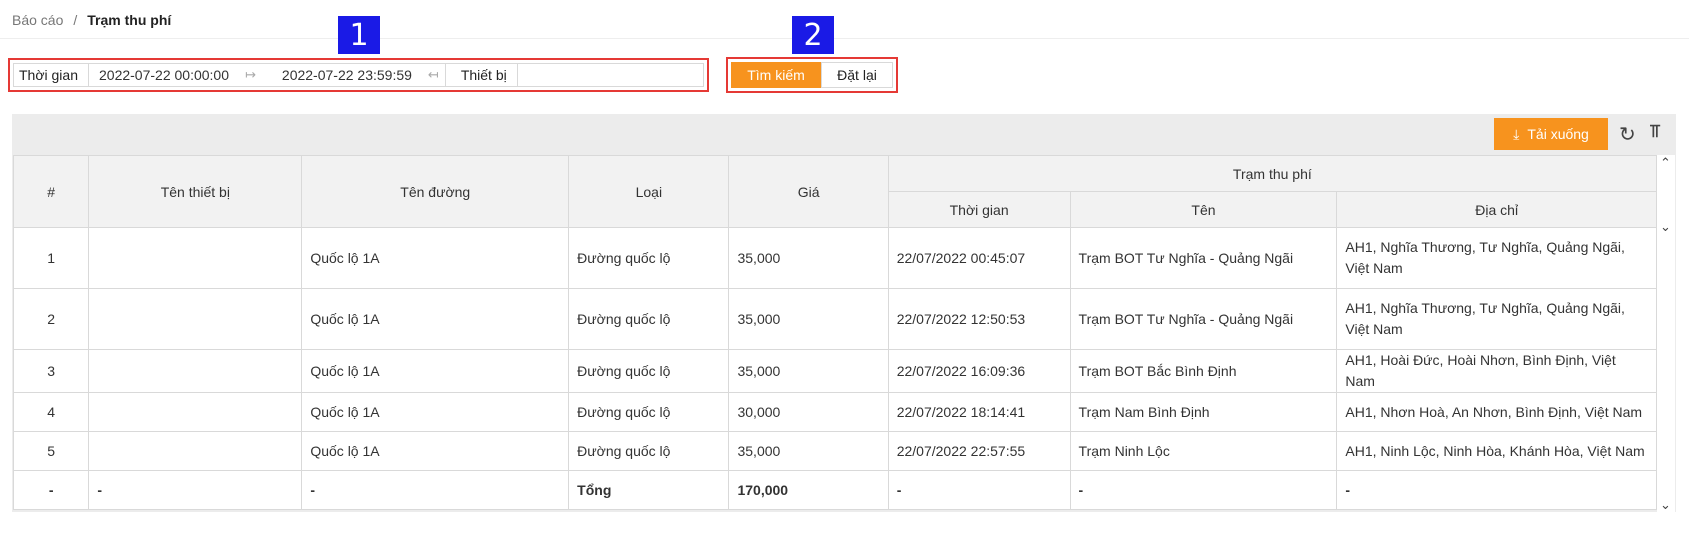 This screenshot has width=1689, height=540. Describe the element at coordinates (342, 75) in the screenshot. I see `end-time-input: 2022-07-22 23:59:59` at that location.